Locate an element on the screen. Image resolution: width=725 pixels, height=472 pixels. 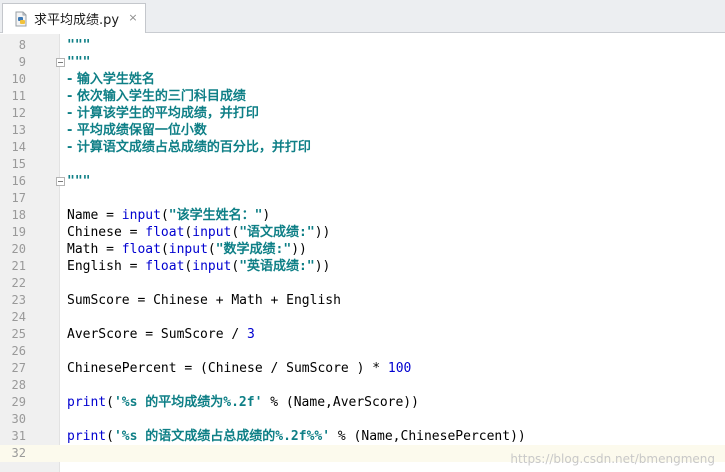
line-number: 28 is located at coordinates (18, 385).